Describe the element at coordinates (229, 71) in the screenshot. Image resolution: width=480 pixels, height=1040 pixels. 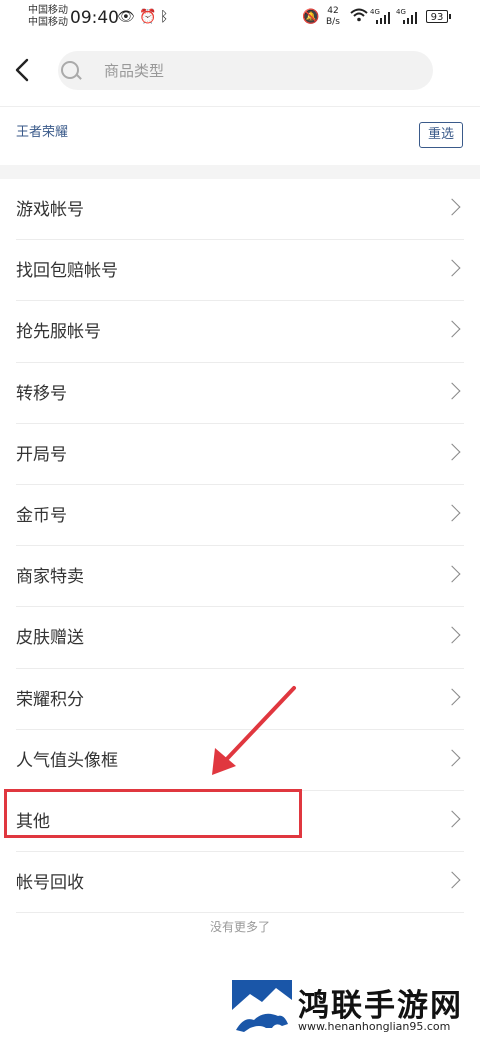
I see `search-input` at that location.